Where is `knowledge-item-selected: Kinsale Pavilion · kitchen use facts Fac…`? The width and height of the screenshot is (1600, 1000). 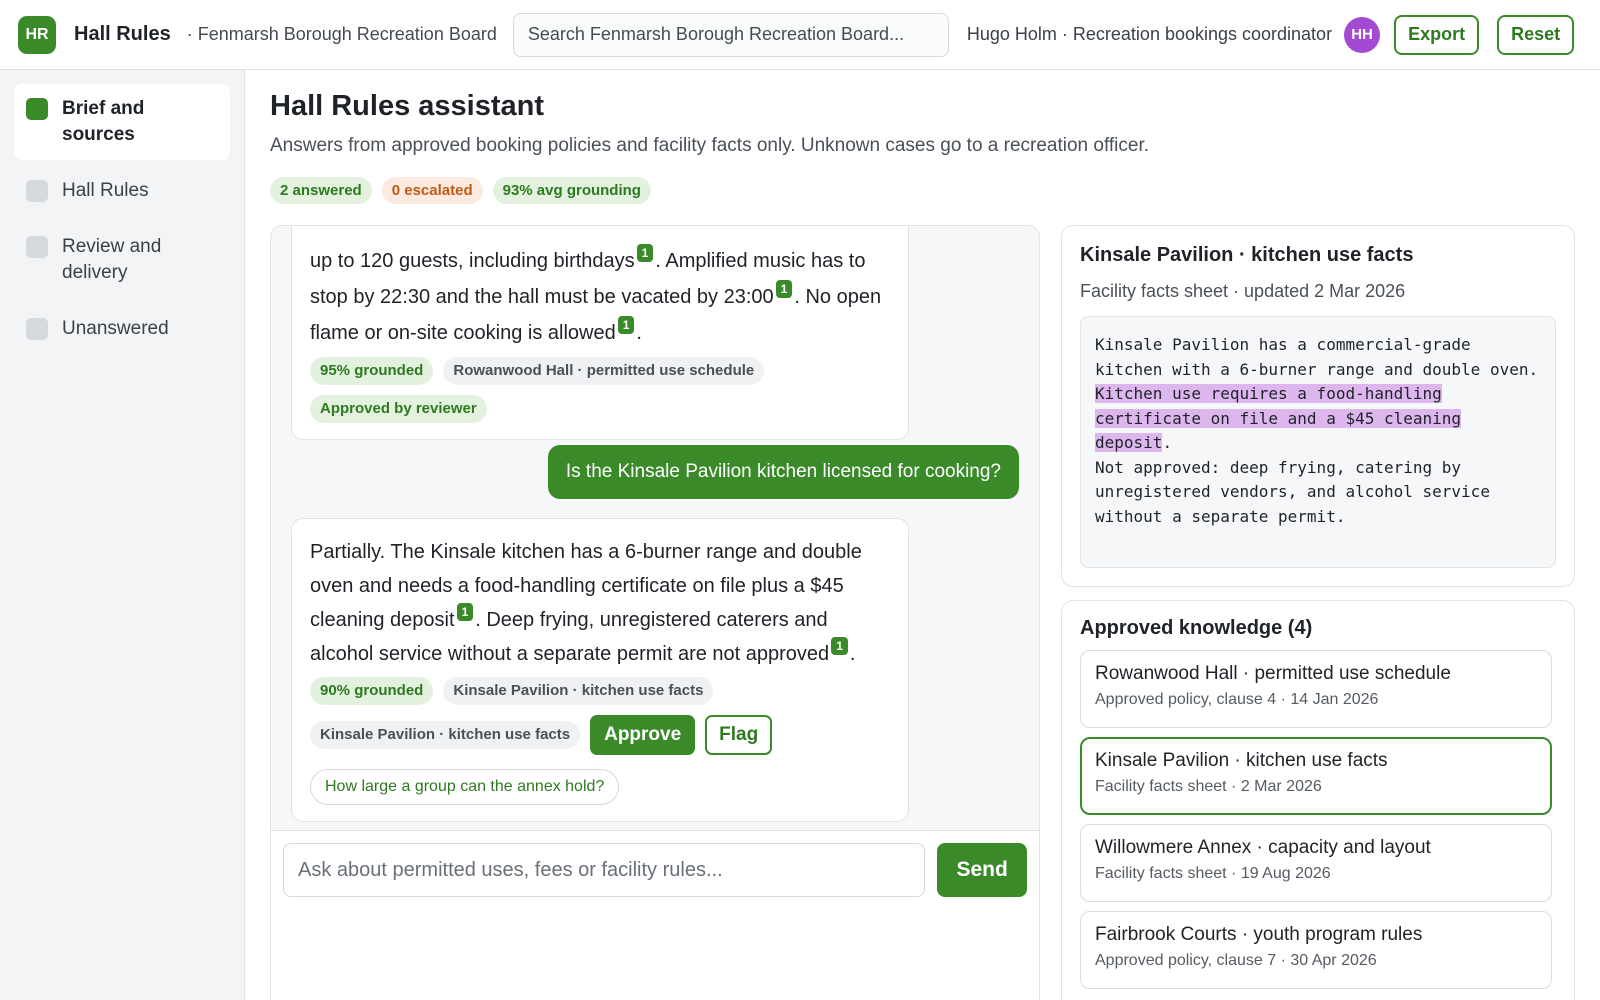 knowledge-item-selected: Kinsale Pavilion · kitchen use facts Fac… is located at coordinates (1316, 776).